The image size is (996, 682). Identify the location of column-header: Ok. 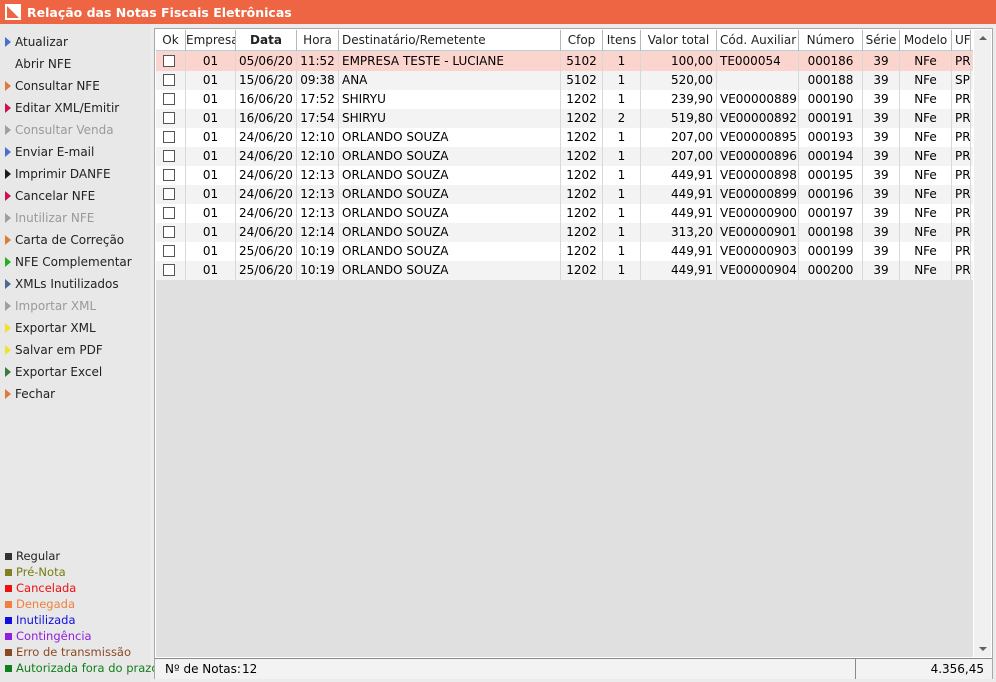
(171, 40).